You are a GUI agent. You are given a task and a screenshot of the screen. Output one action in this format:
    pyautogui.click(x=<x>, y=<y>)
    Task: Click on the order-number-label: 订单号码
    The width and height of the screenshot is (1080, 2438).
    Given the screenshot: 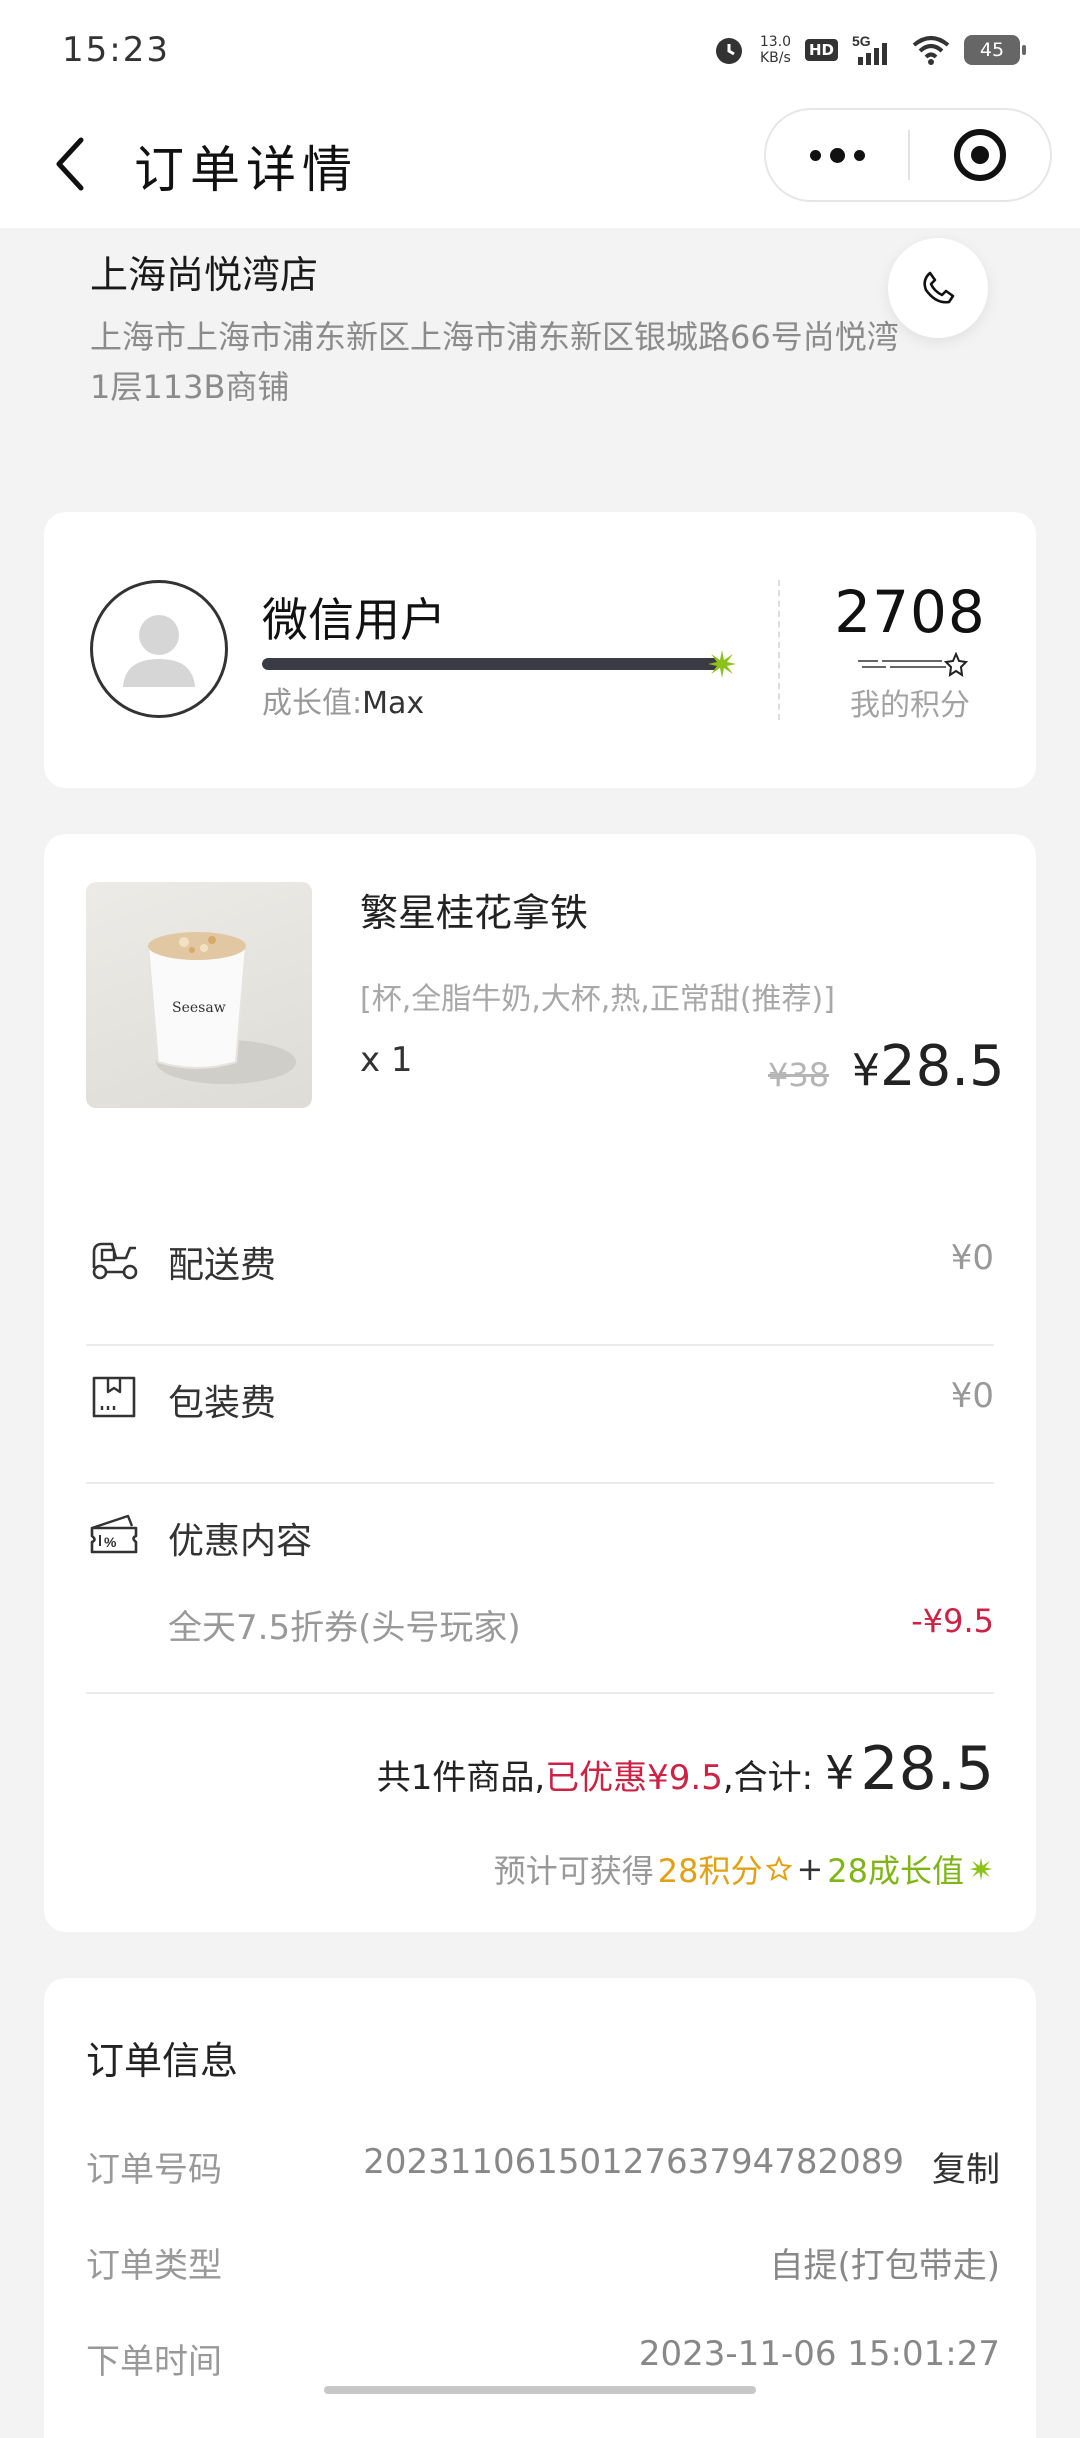 What is the action you would take?
    pyautogui.click(x=154, y=2170)
    